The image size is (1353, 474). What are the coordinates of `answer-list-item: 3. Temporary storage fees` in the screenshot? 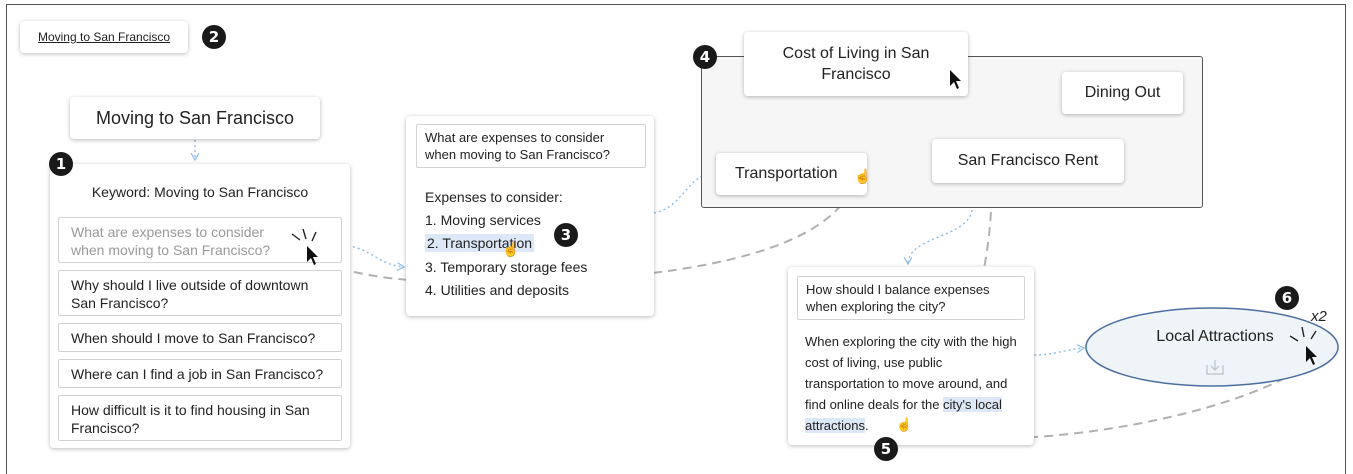 It's located at (506, 267).